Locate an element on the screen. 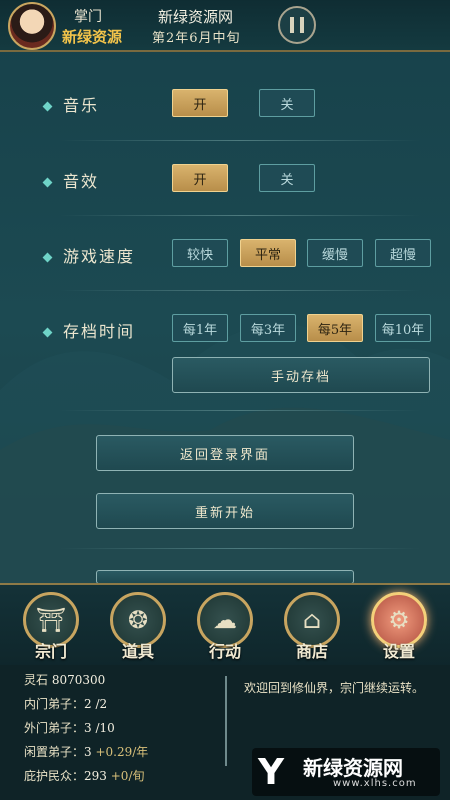 The width and height of the screenshot is (450, 800). watermark-logo-icon: Y is located at coordinates (271, 772).